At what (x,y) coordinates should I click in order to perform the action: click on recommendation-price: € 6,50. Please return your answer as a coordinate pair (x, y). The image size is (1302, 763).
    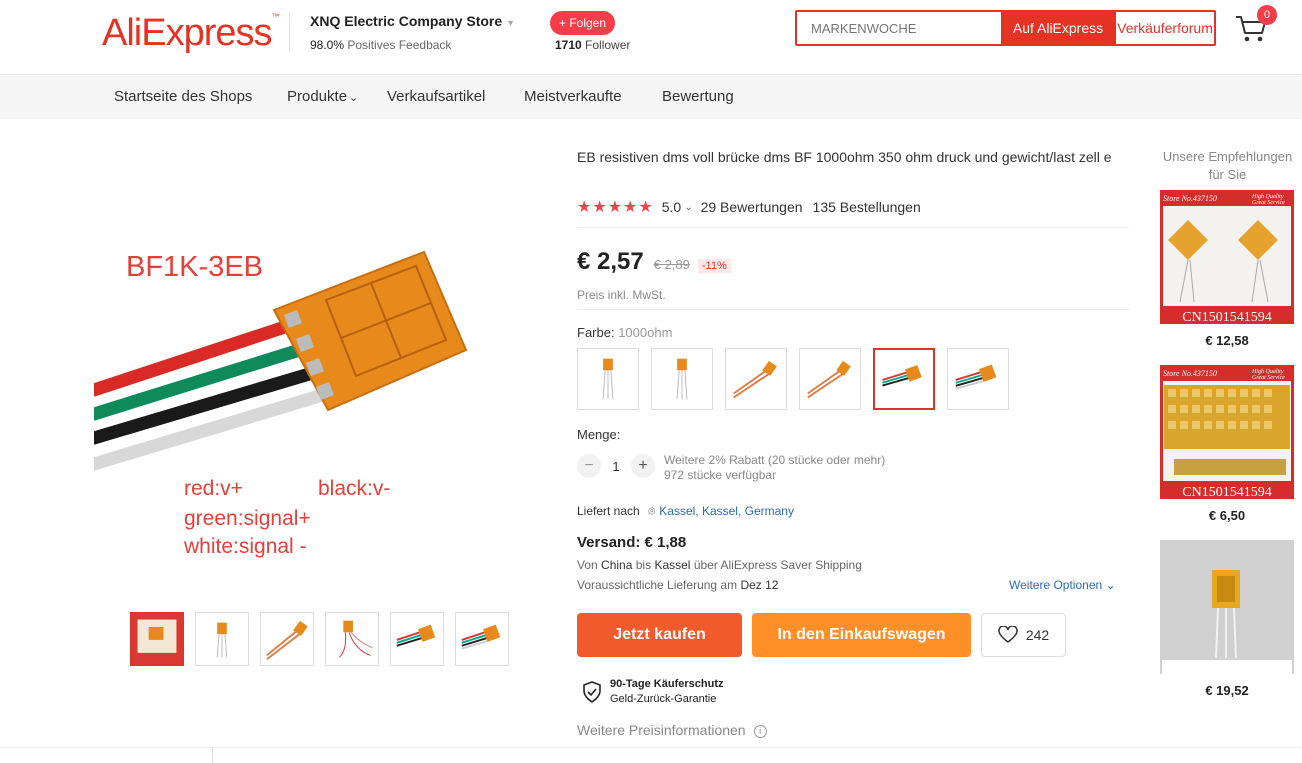
    Looking at the image, I should click on (1227, 515).